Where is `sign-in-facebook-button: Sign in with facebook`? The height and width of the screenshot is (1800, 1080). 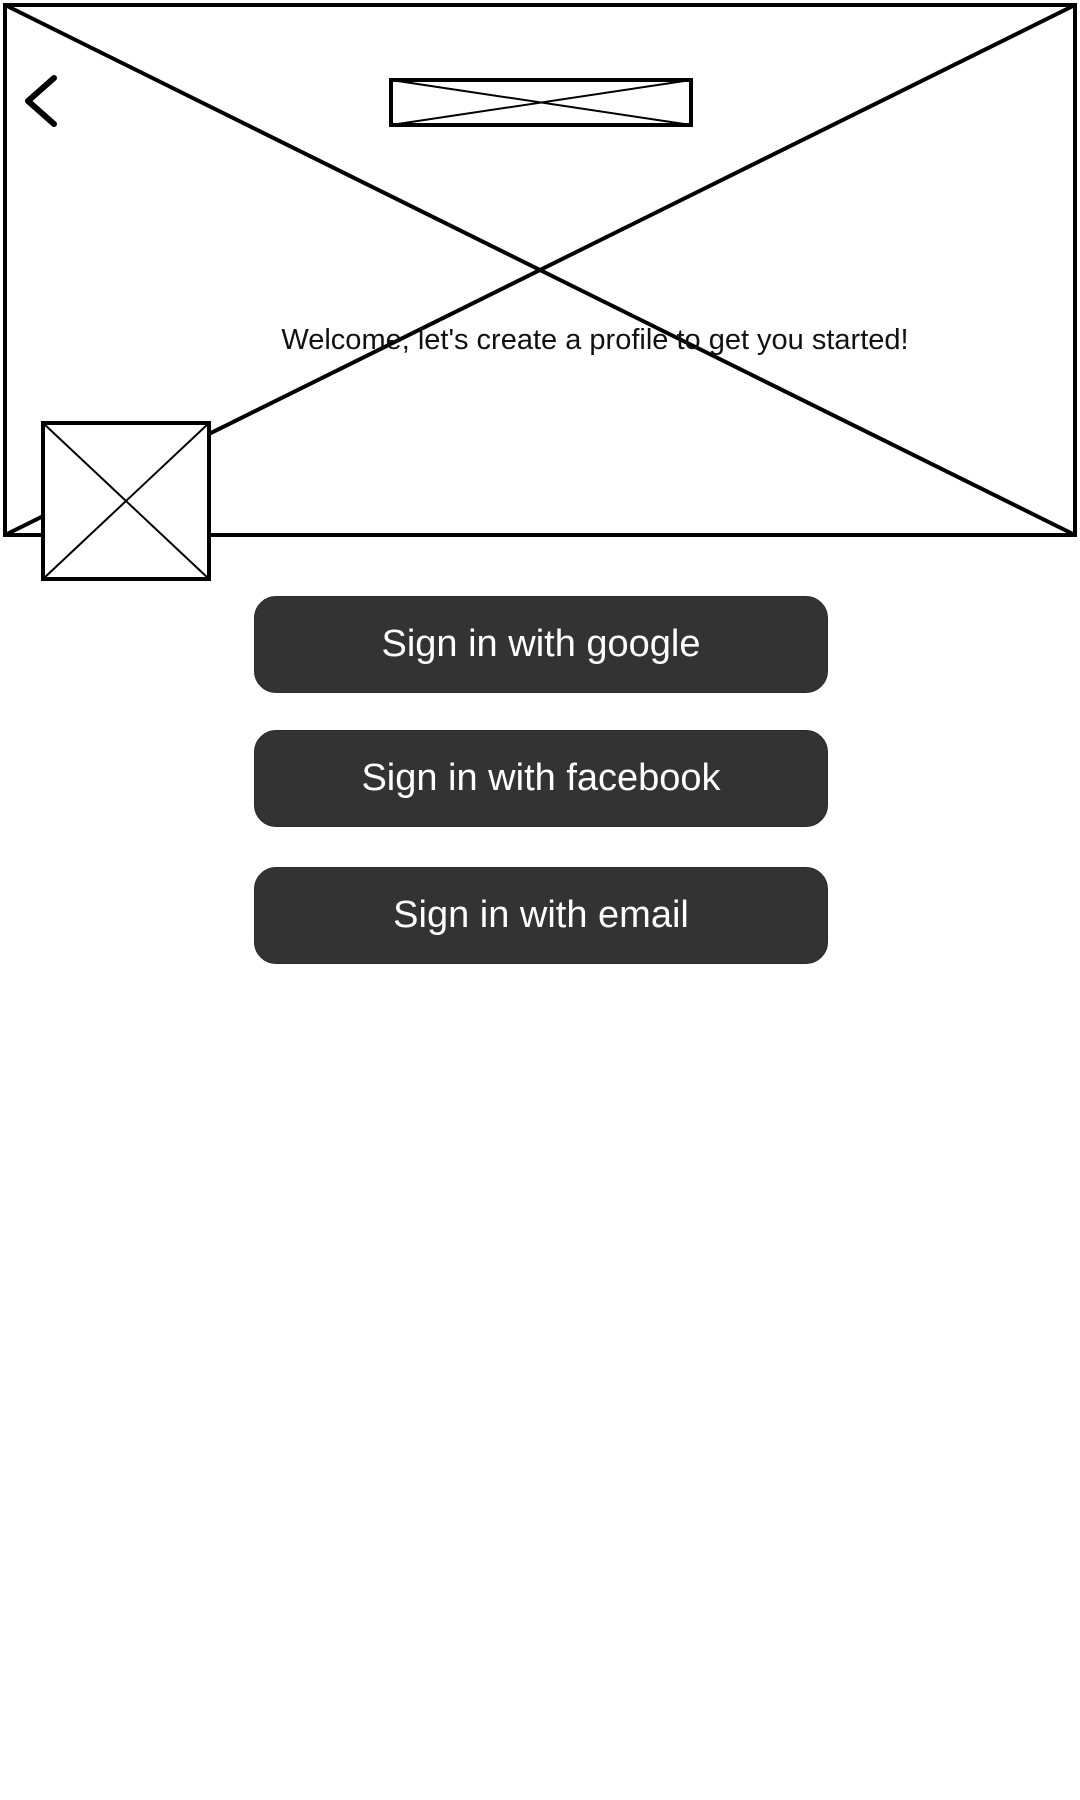 sign-in-facebook-button: Sign in with facebook is located at coordinates (541, 778).